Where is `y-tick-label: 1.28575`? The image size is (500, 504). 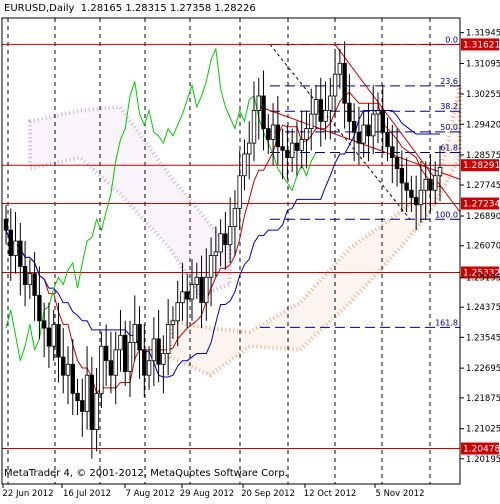
y-tick-label: 1.28575 is located at coordinates (483, 156).